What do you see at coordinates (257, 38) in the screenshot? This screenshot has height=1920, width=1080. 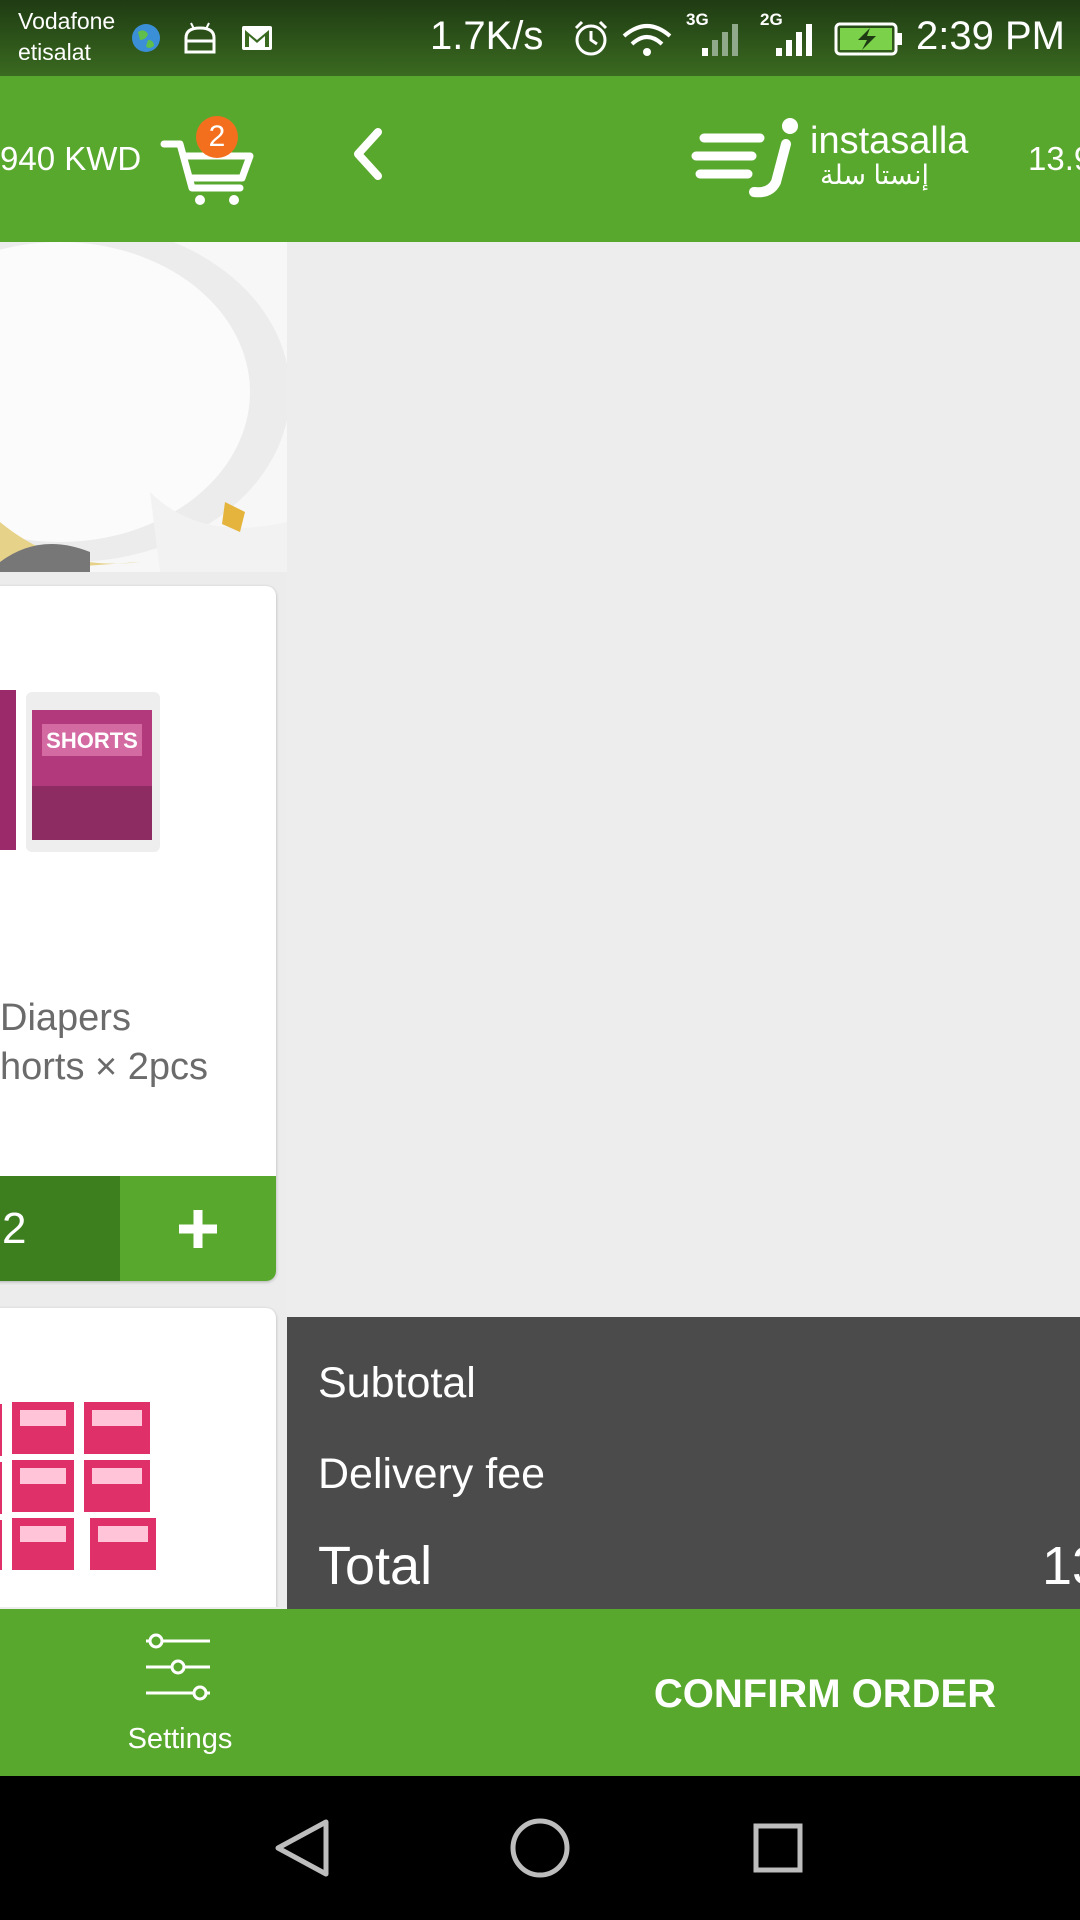 I see `gmail-icon` at bounding box center [257, 38].